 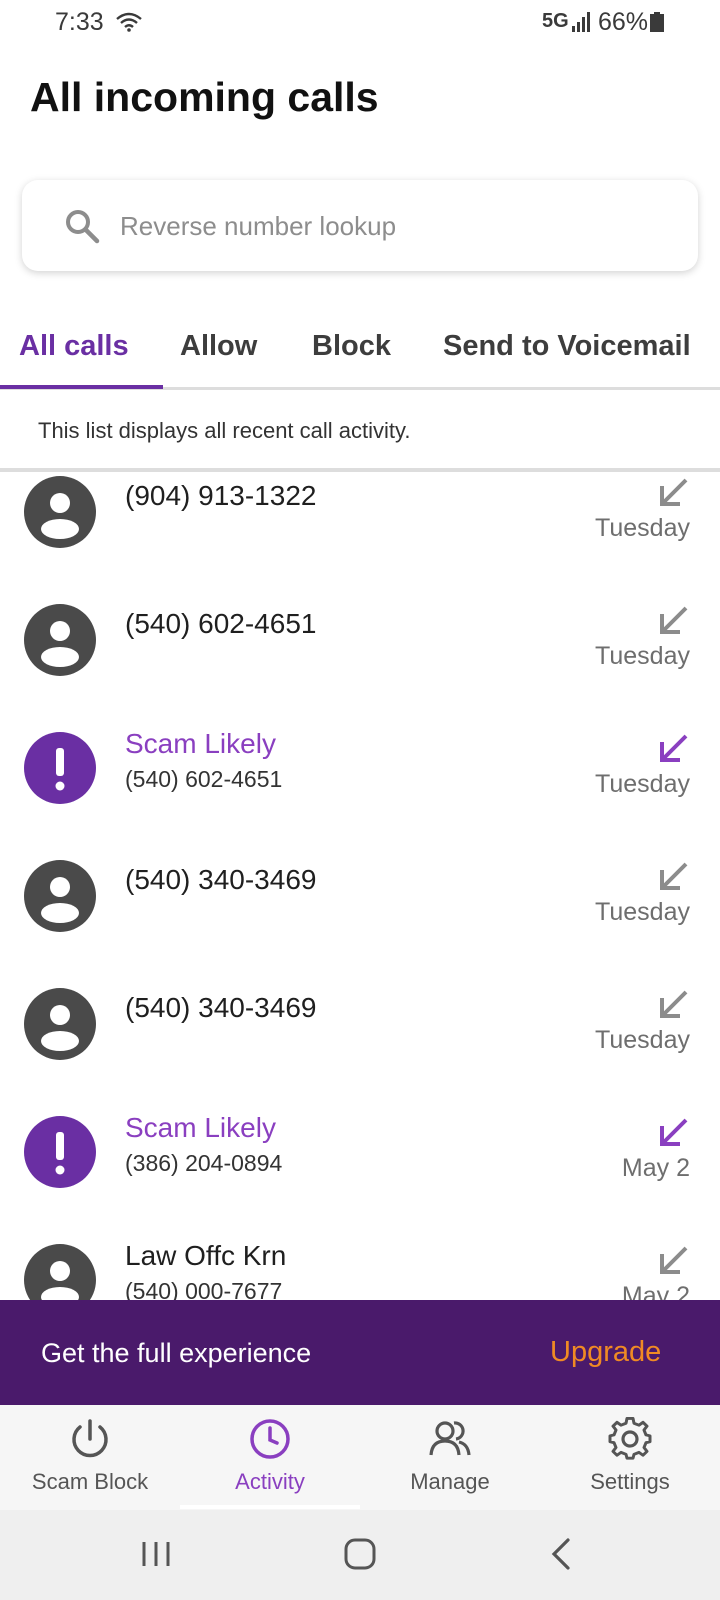 I want to click on upgrade-button: Upgrade, so click(x=605, y=1352).